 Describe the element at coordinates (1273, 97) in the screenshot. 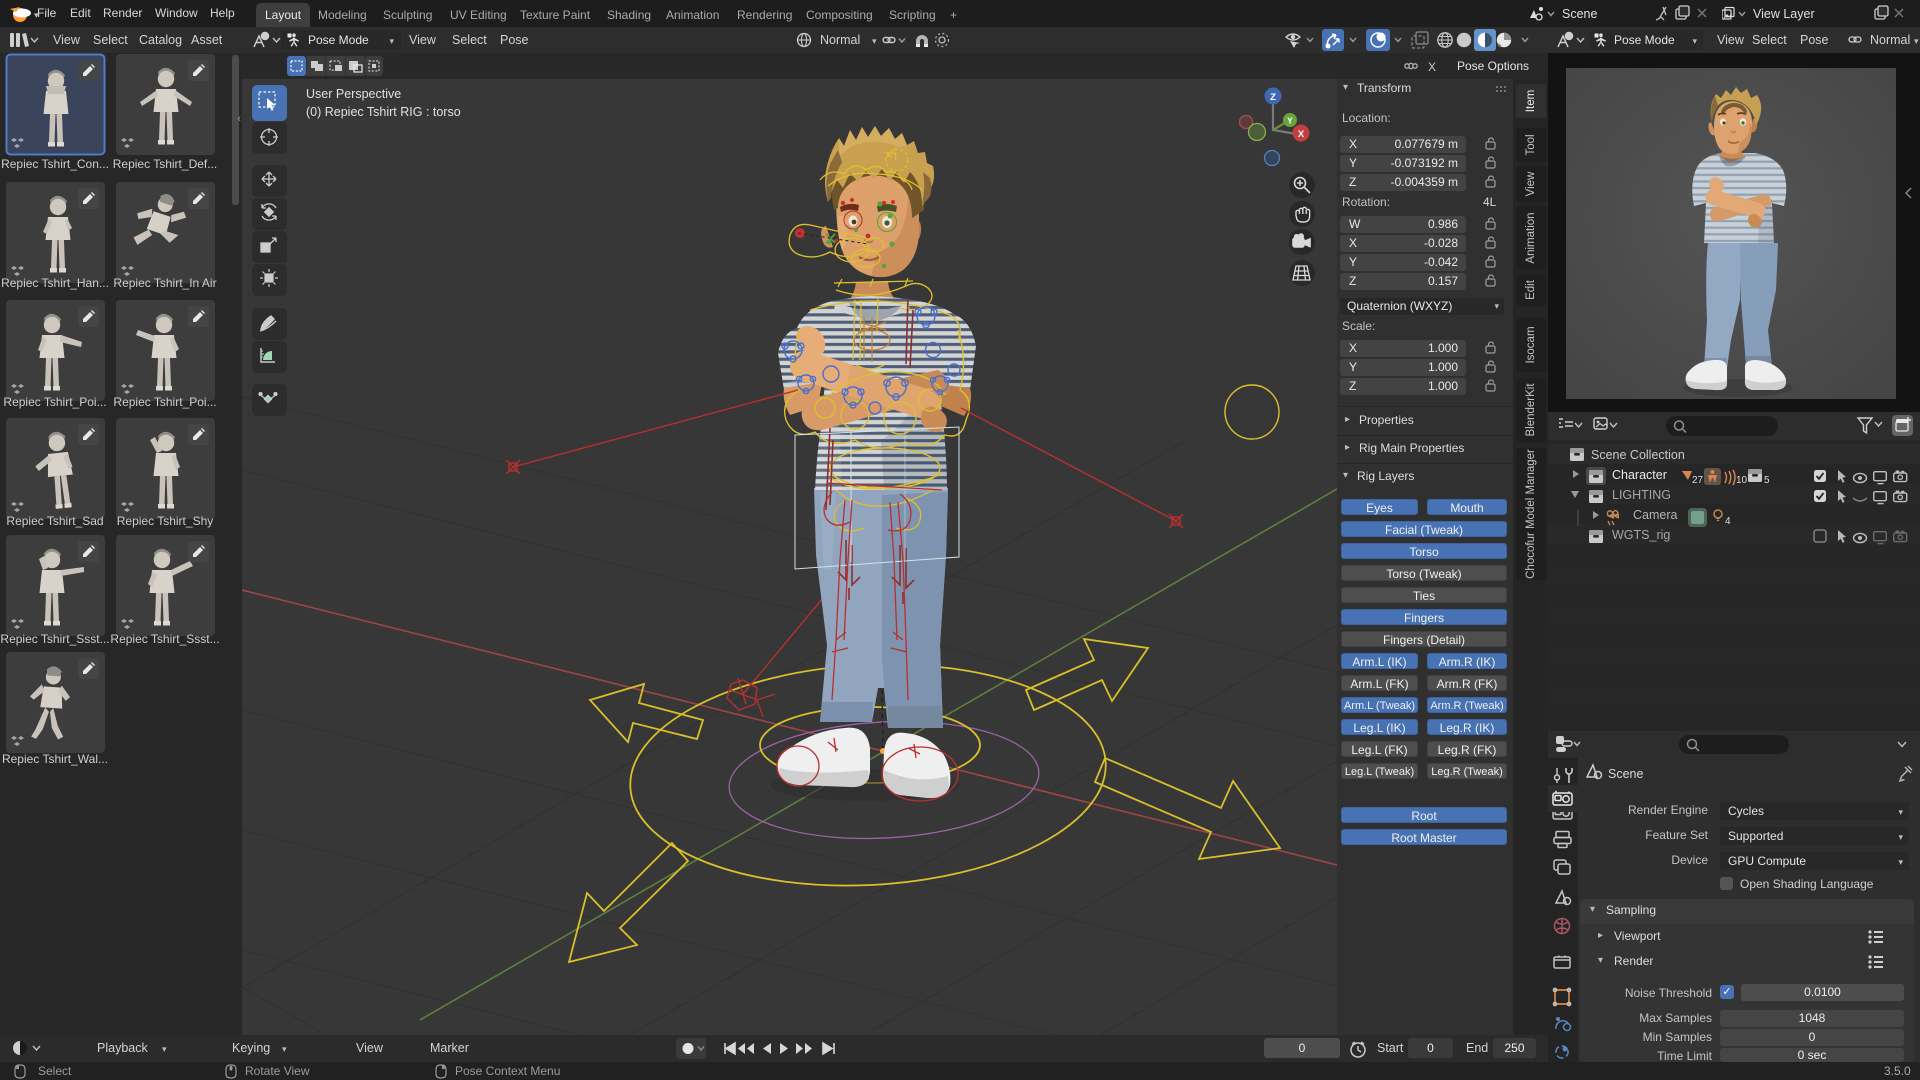

I see `svg-text: Z` at that location.